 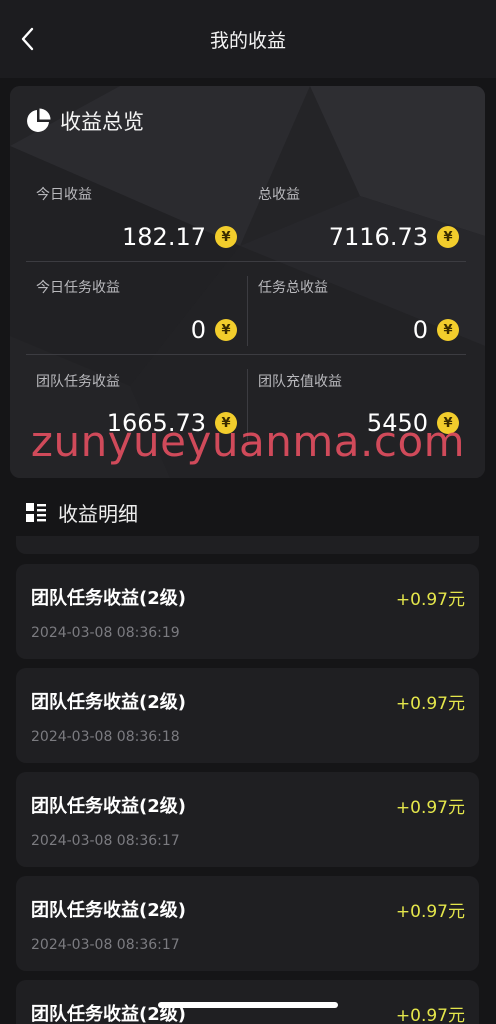 I want to click on stat-task-total-earnings: 0 ¥, so click(x=436, y=330).